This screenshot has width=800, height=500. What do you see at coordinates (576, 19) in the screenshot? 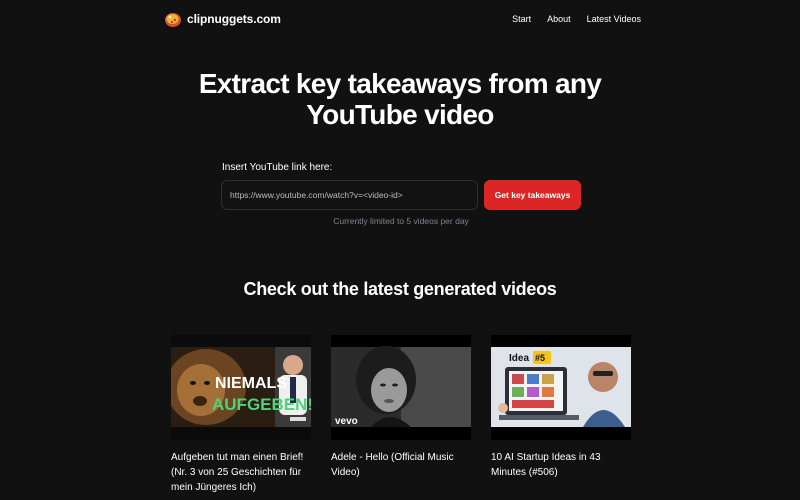
I see `main-nav: Start About Latest Videos` at bounding box center [576, 19].